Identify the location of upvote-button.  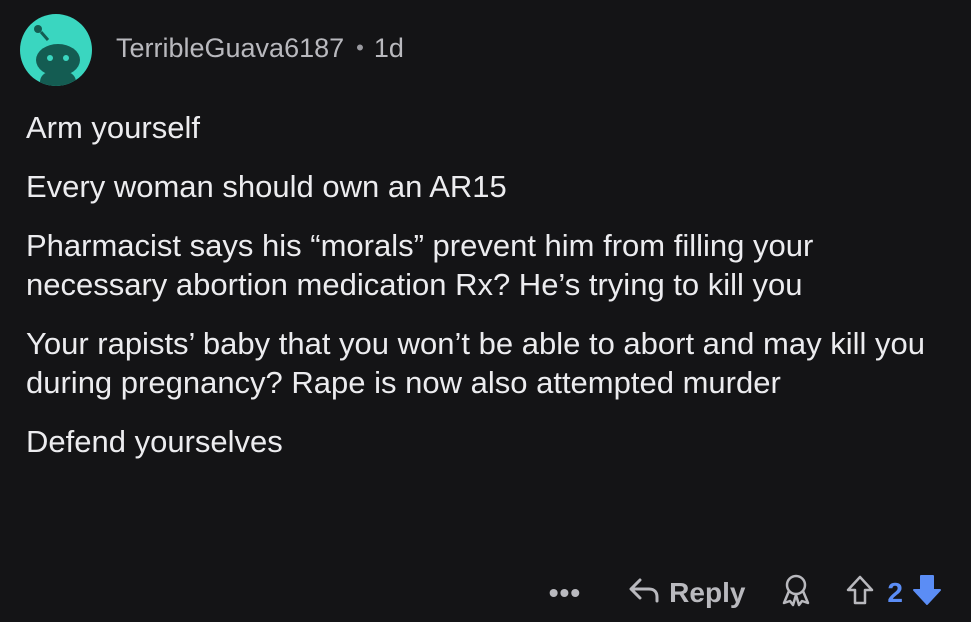
(860, 593).